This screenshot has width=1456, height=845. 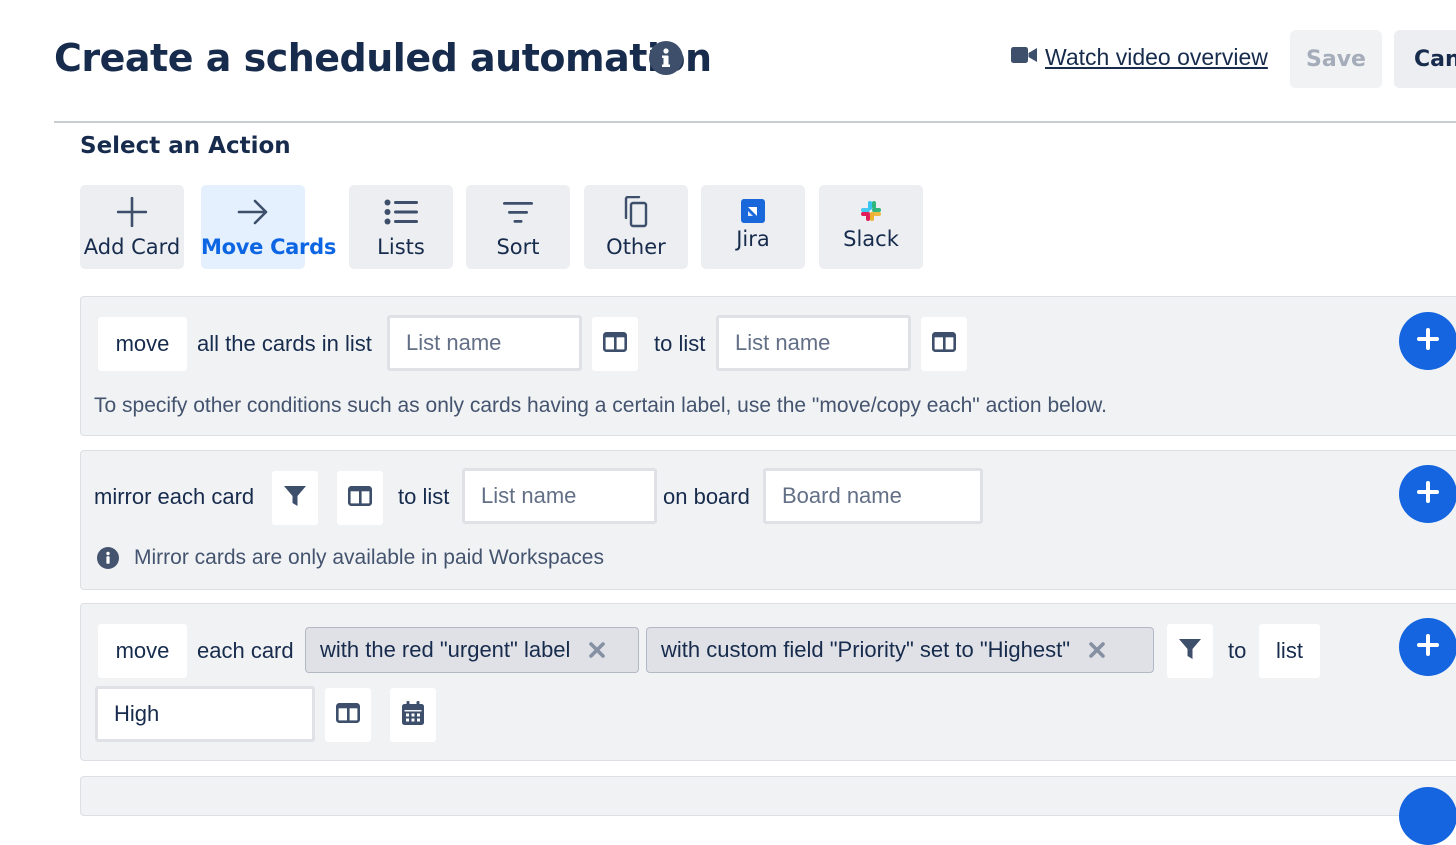 What do you see at coordinates (1425, 59) in the screenshot?
I see `cancel-button: Can` at bounding box center [1425, 59].